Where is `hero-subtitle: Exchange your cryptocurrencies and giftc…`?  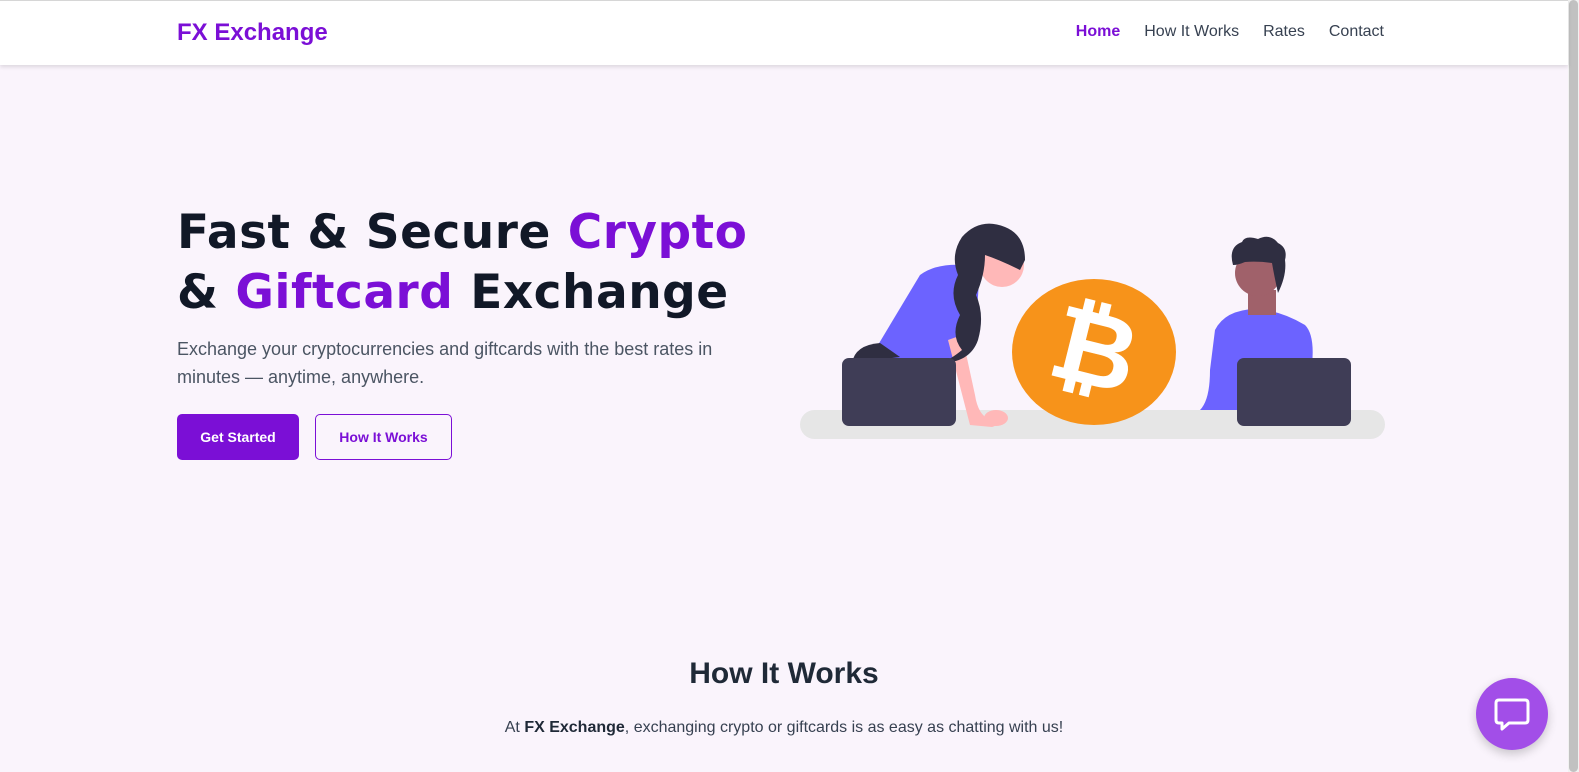 hero-subtitle: Exchange your cryptocurrencies and giftc… is located at coordinates (445, 363).